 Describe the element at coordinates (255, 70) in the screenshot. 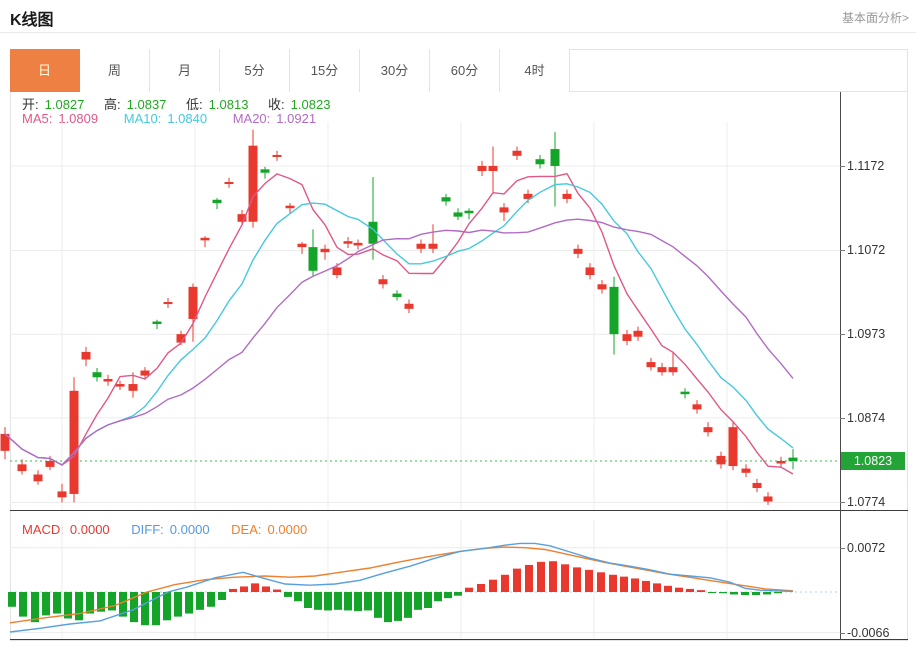

I see `tab-5min: 5分` at that location.